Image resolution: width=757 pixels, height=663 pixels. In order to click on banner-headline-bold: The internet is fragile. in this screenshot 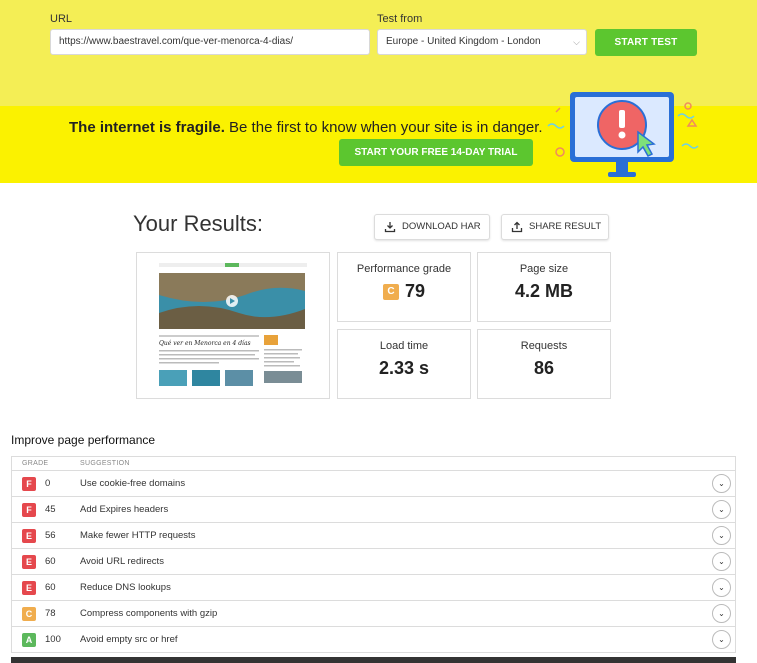, I will do `click(147, 127)`.